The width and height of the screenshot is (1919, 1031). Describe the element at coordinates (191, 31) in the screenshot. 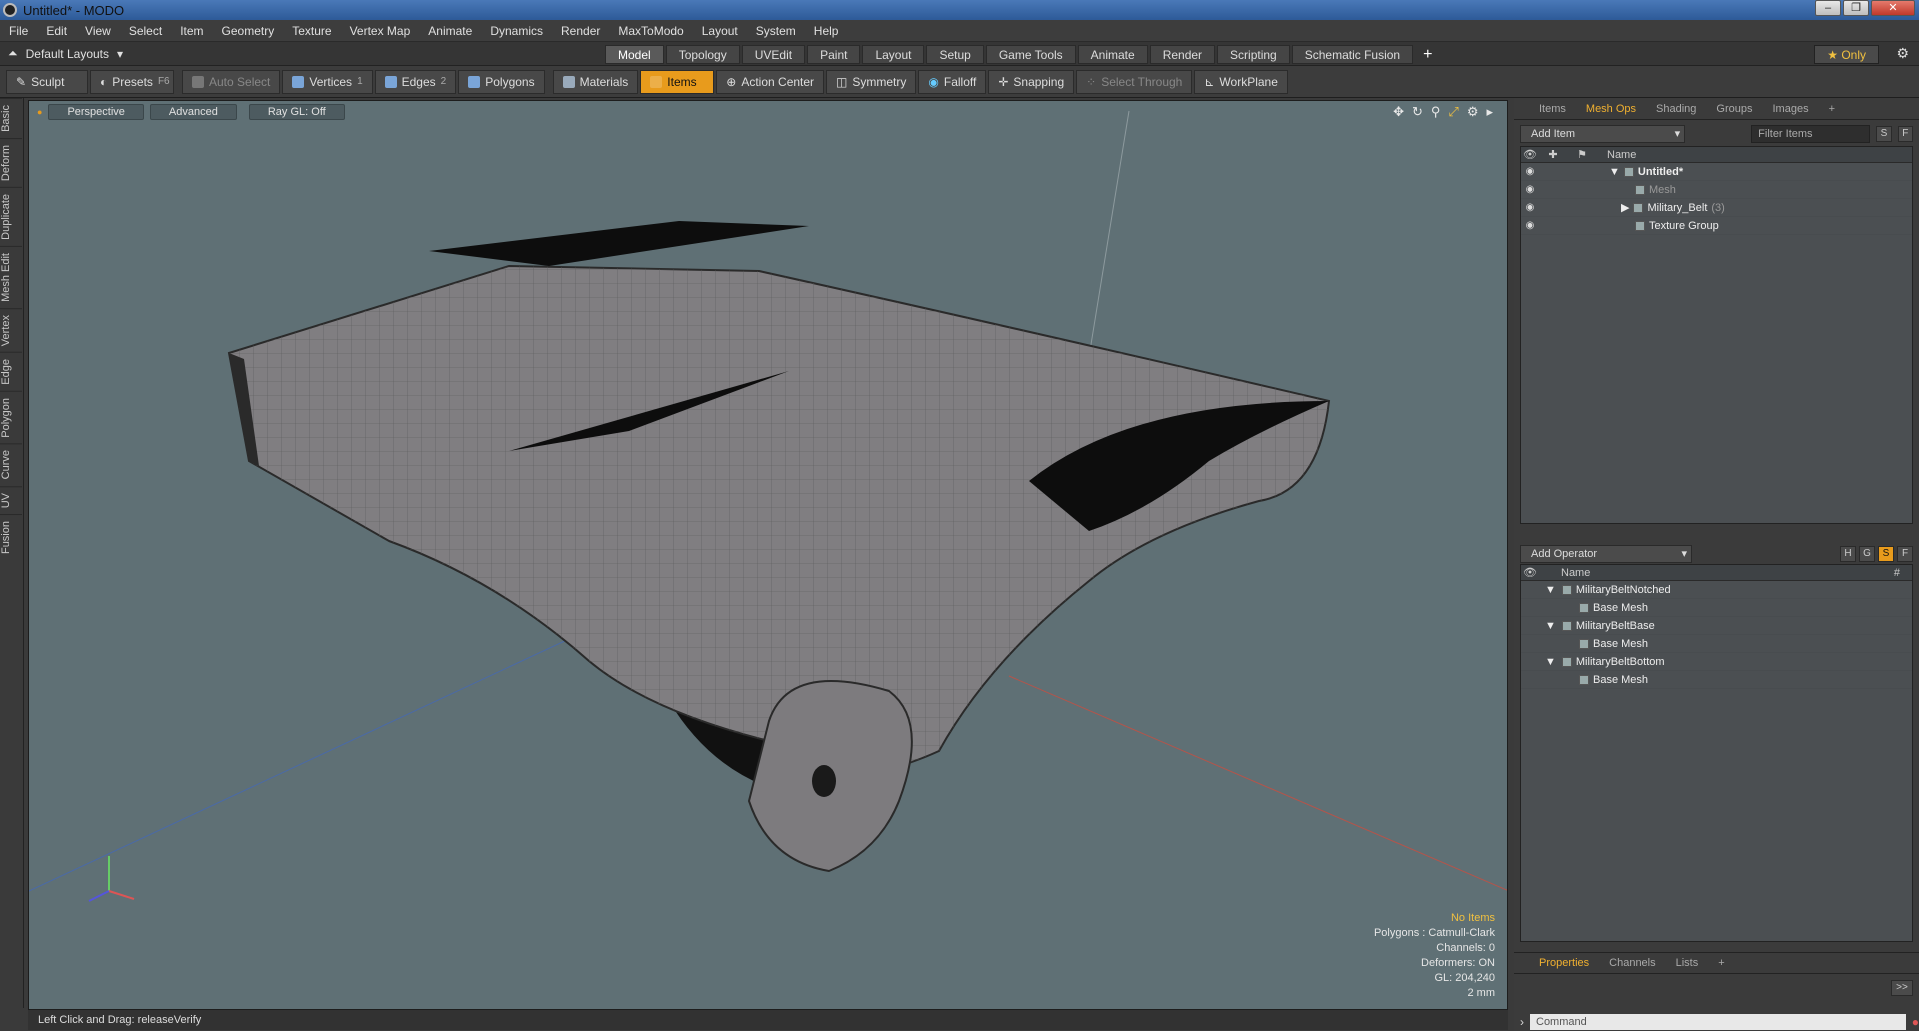

I see `menu-item: Item` at that location.